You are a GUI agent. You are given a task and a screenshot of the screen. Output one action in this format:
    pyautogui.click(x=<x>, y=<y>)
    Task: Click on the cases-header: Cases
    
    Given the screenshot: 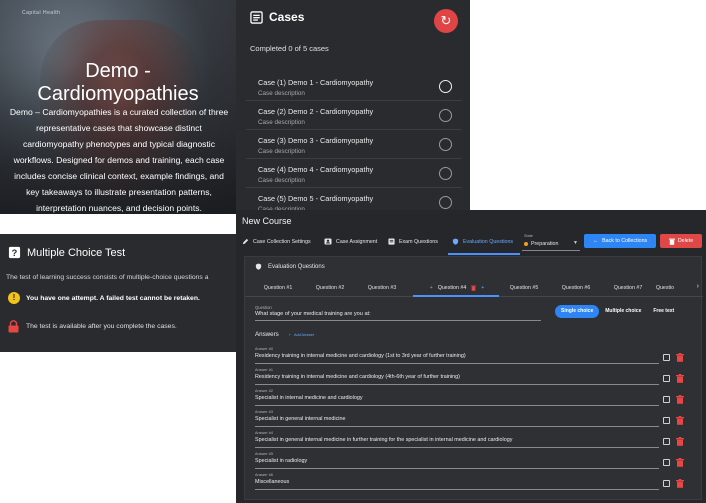 What is the action you would take?
    pyautogui.click(x=277, y=17)
    